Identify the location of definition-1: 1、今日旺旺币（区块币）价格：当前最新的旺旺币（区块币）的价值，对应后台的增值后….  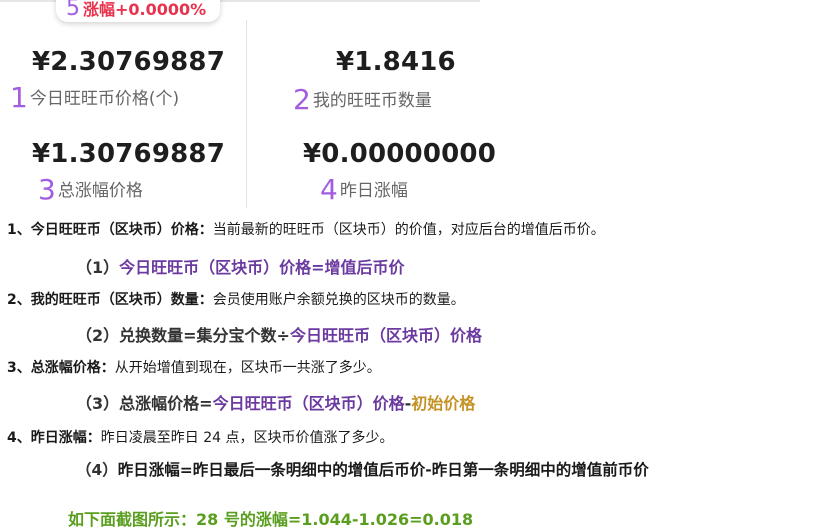
(306, 230).